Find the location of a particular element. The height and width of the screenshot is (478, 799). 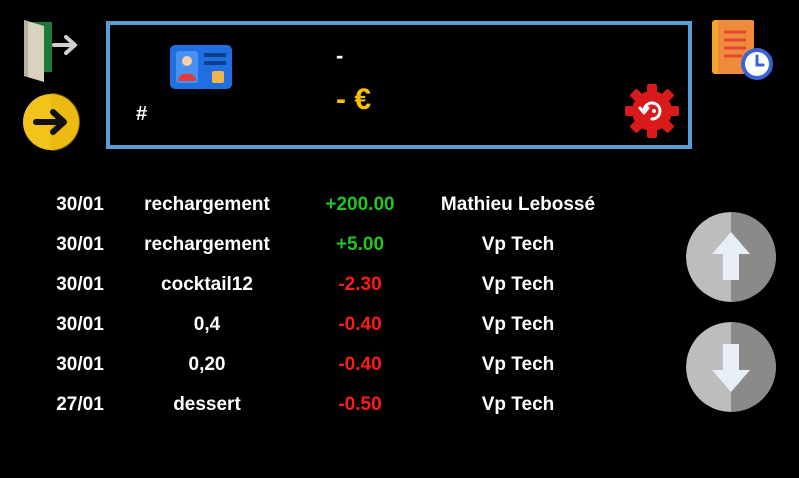

scroll-up-button is located at coordinates (731, 257).